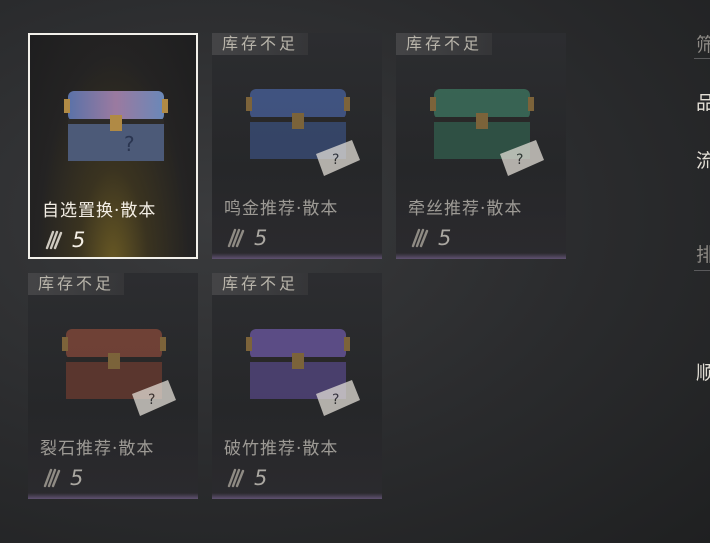 The height and width of the screenshot is (543, 710). What do you see at coordinates (481, 146) in the screenshot?
I see `item-card-qiansi: ? 库存不足 牵丝推荐·散本 5` at bounding box center [481, 146].